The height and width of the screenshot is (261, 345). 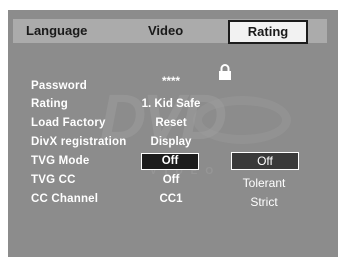 What do you see at coordinates (171, 82) in the screenshot?
I see `password-value: ****` at bounding box center [171, 82].